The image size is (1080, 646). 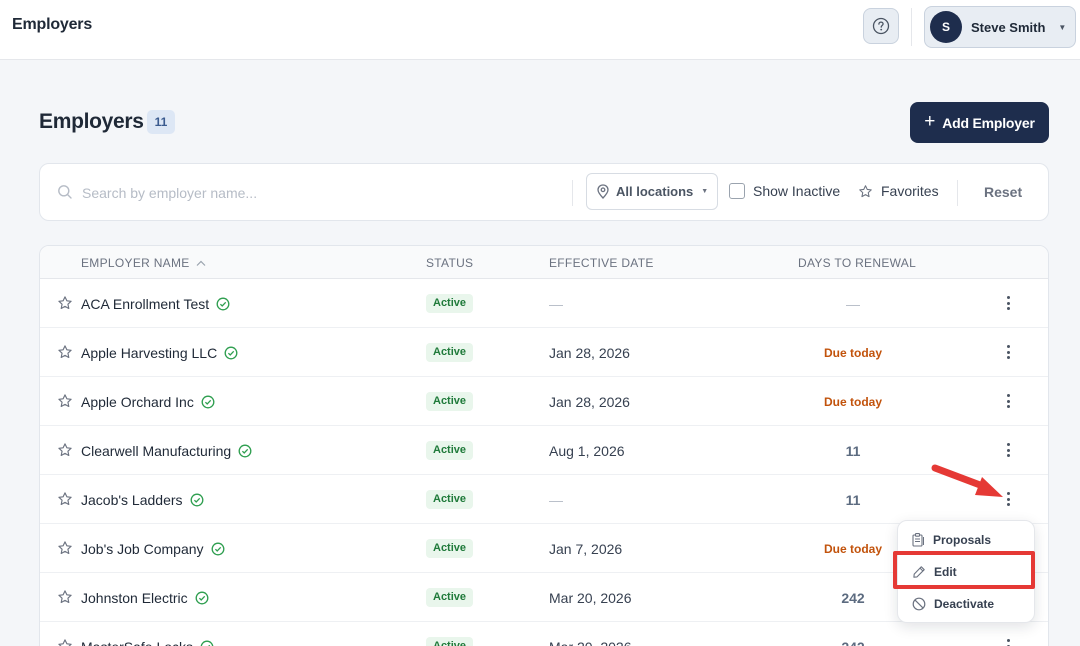 What do you see at coordinates (91, 121) in the screenshot?
I see `page-title: Employers` at bounding box center [91, 121].